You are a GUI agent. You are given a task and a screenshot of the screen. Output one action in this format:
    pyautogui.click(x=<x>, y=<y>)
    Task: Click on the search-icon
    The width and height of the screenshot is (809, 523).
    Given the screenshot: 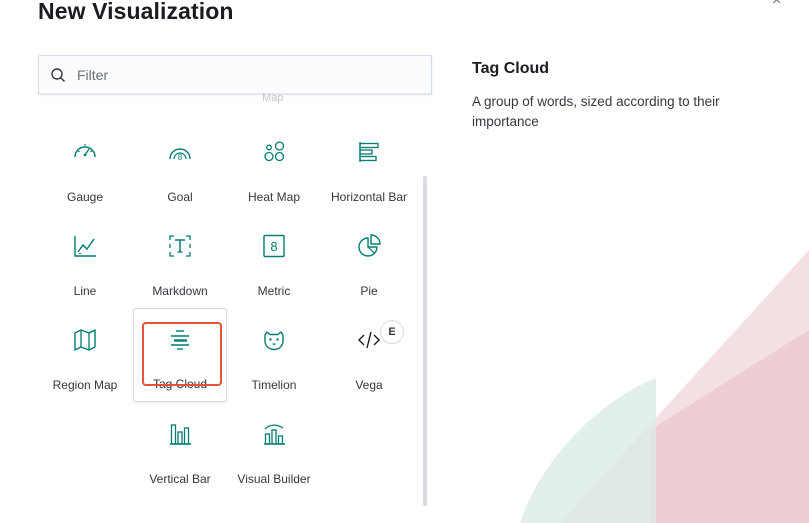 What is the action you would take?
    pyautogui.click(x=58, y=75)
    